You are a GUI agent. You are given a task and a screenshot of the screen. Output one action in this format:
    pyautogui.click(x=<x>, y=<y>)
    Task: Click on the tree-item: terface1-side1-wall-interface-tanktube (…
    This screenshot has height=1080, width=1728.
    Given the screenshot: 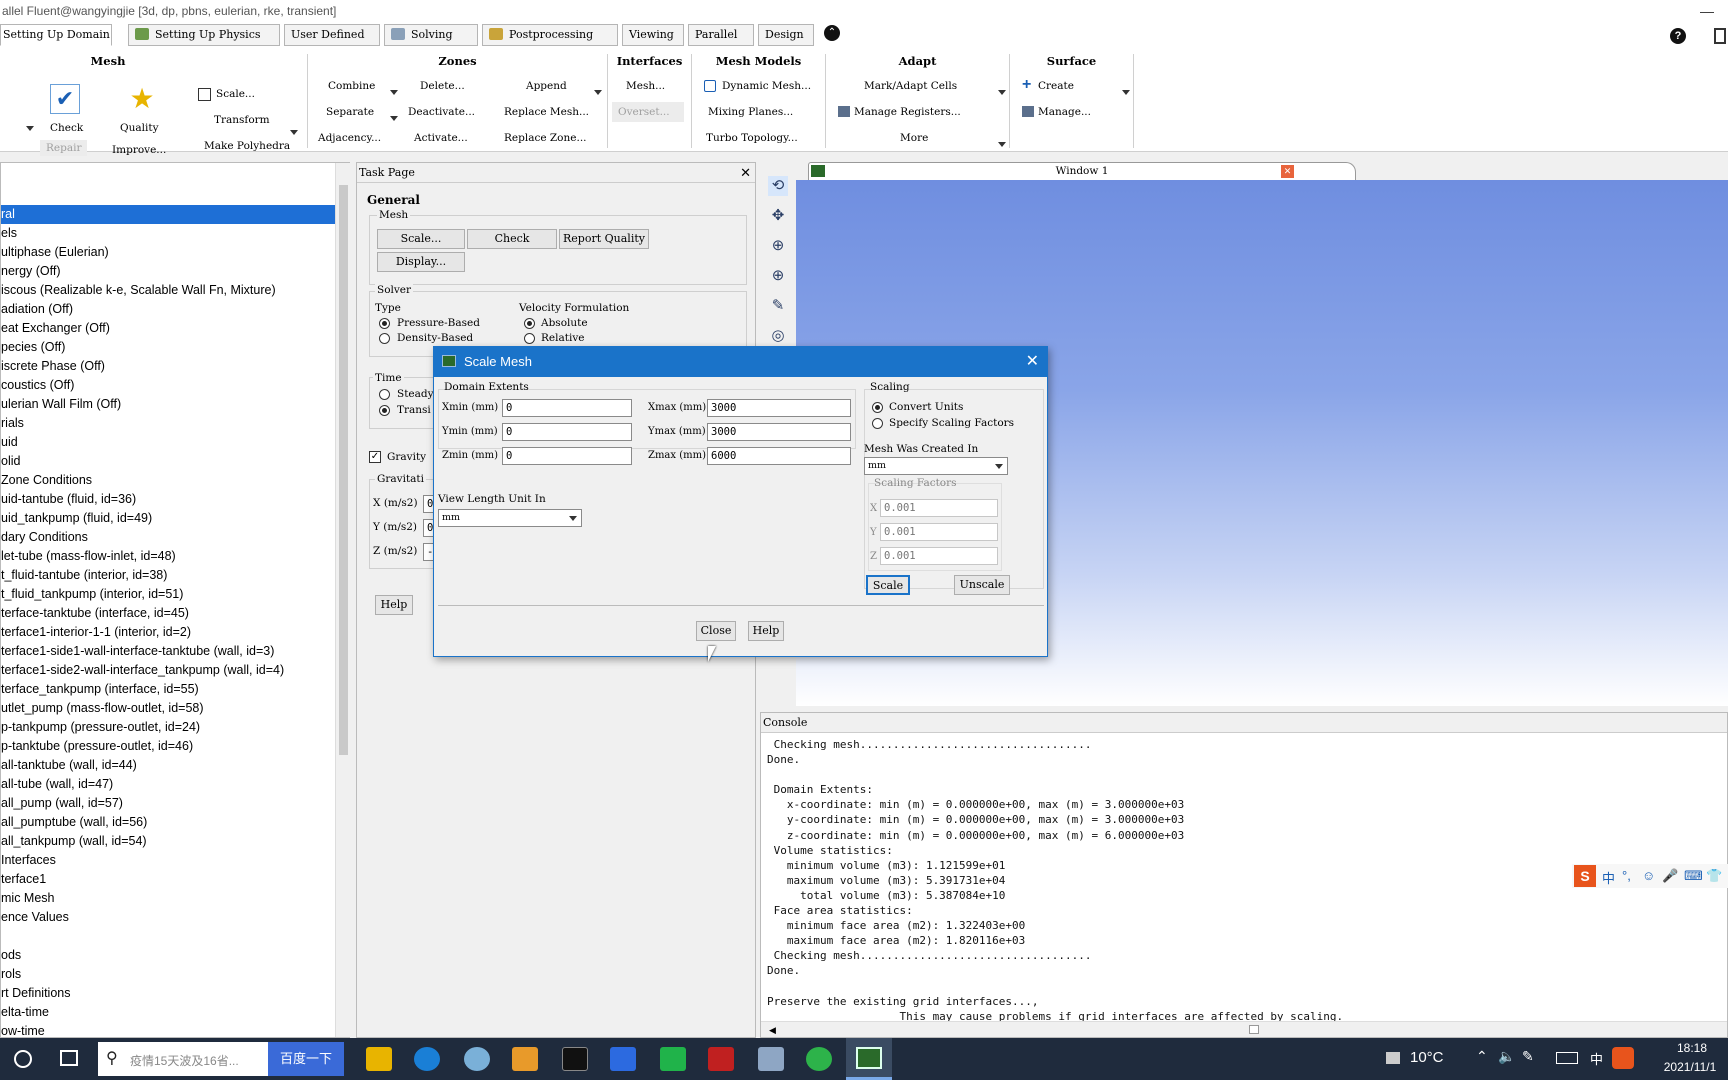 What is the action you would take?
    pyautogui.click(x=137, y=651)
    